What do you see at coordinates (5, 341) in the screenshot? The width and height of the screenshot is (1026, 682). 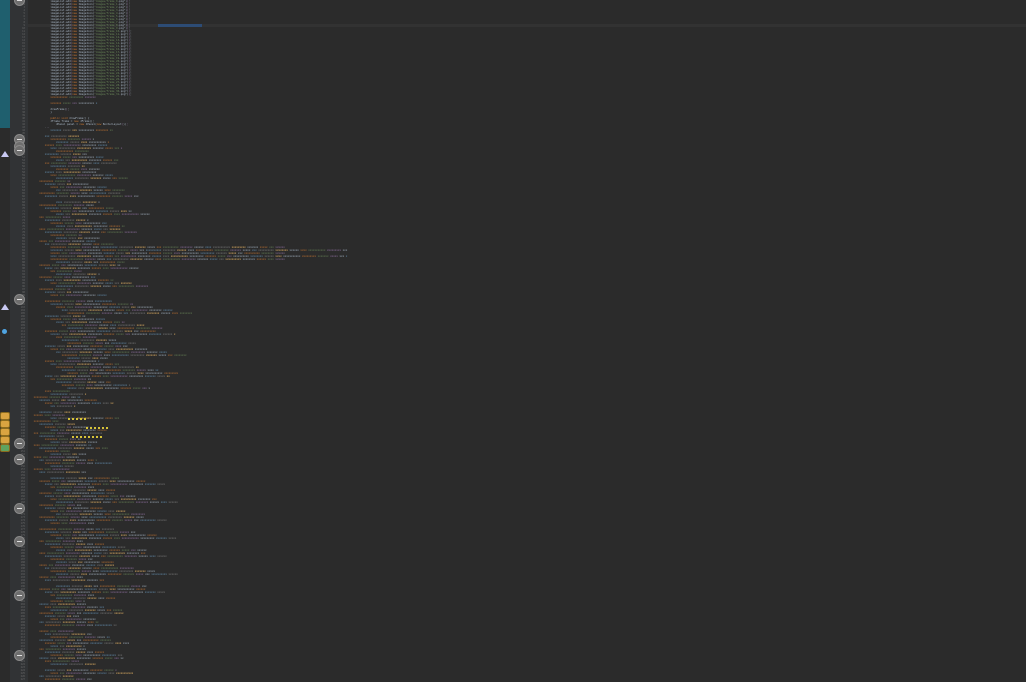 I see `change-marker-strip` at bounding box center [5, 341].